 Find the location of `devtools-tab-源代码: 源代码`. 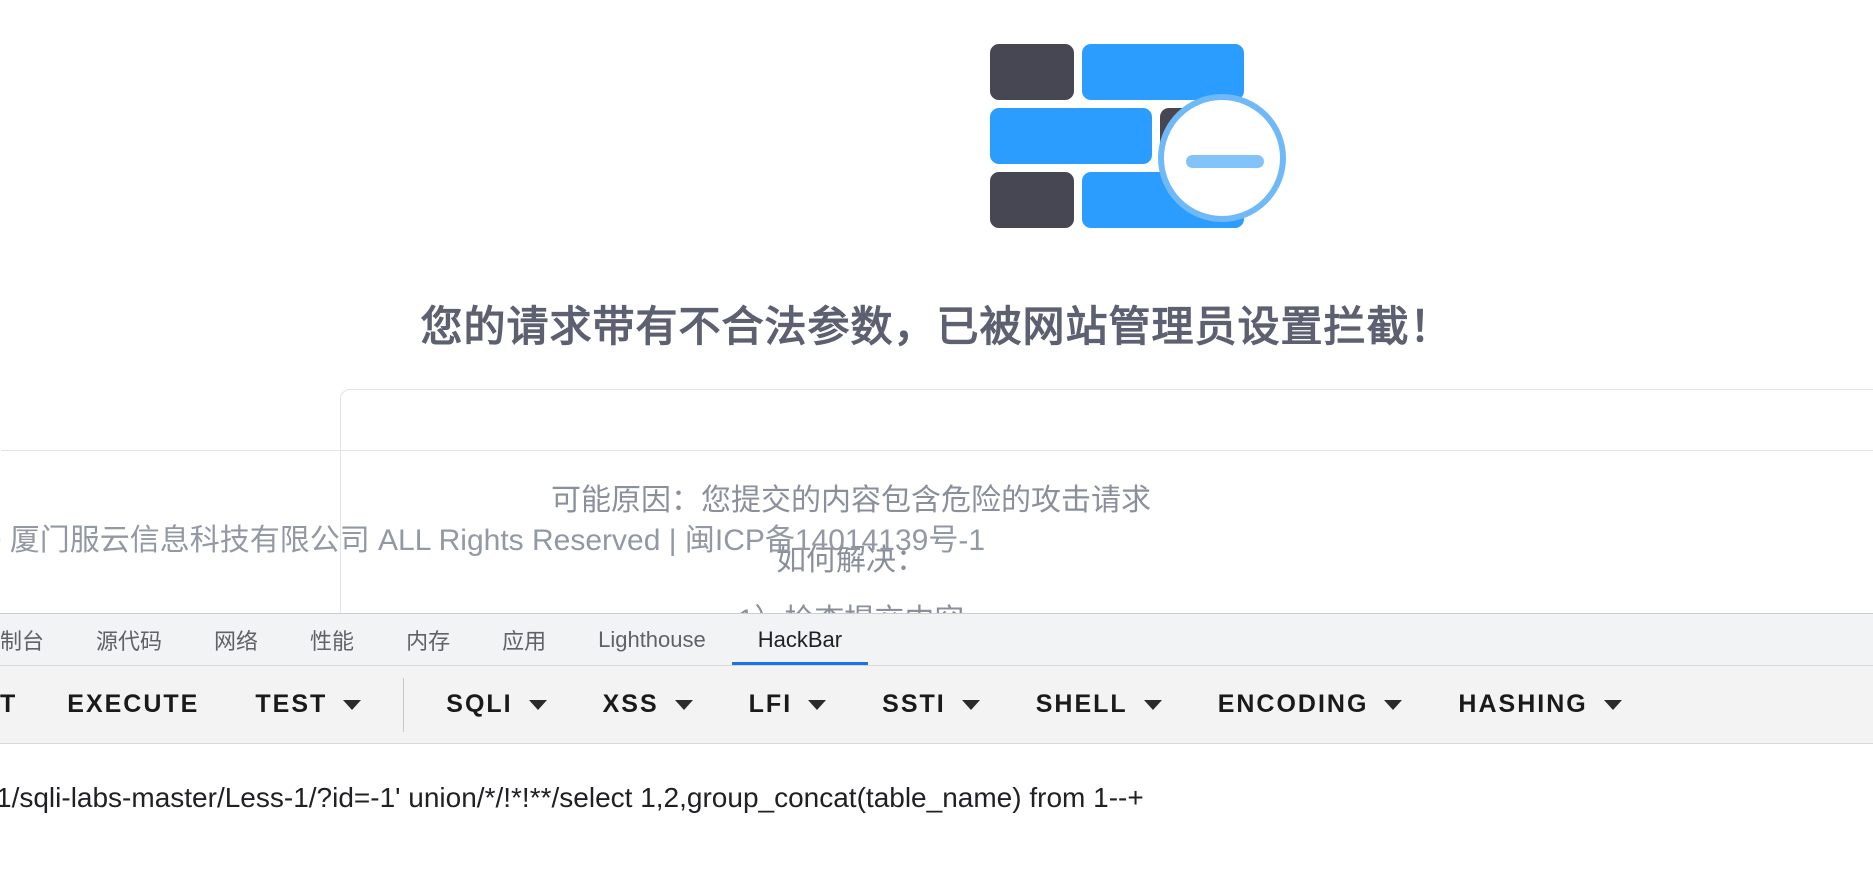

devtools-tab-源代码: 源代码 is located at coordinates (129, 641).